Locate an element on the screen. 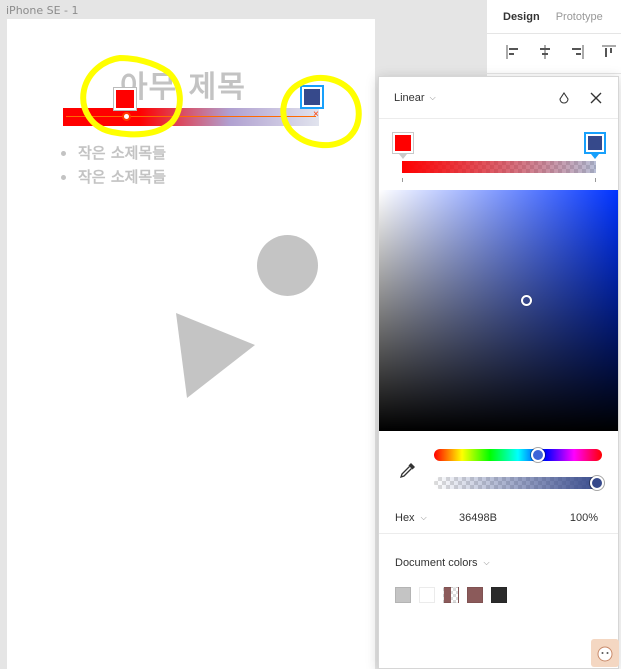 The image size is (621, 669). canvas-stop-red is located at coordinates (125, 99).